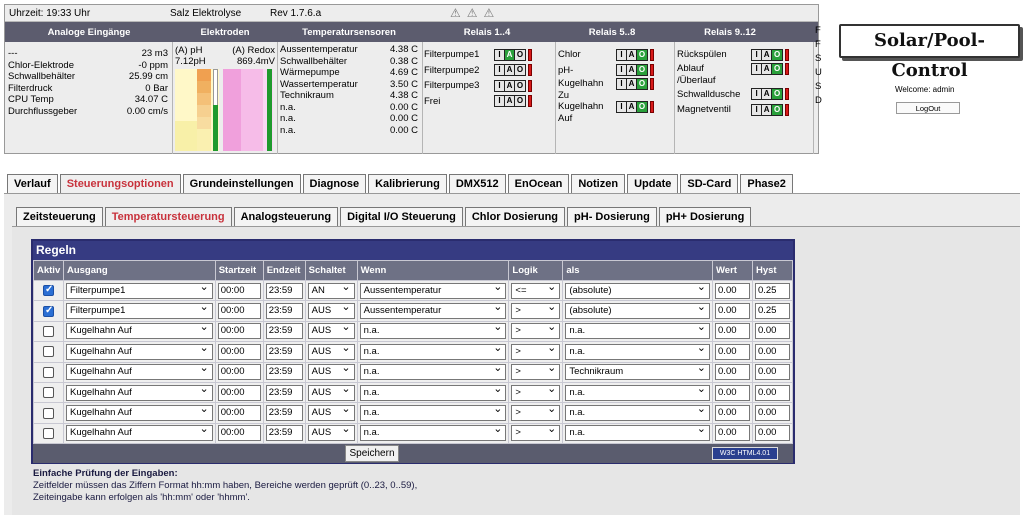 The image size is (1024, 515). Describe the element at coordinates (32, 183) in the screenshot. I see `tab-verlauf: Verlauf` at that location.